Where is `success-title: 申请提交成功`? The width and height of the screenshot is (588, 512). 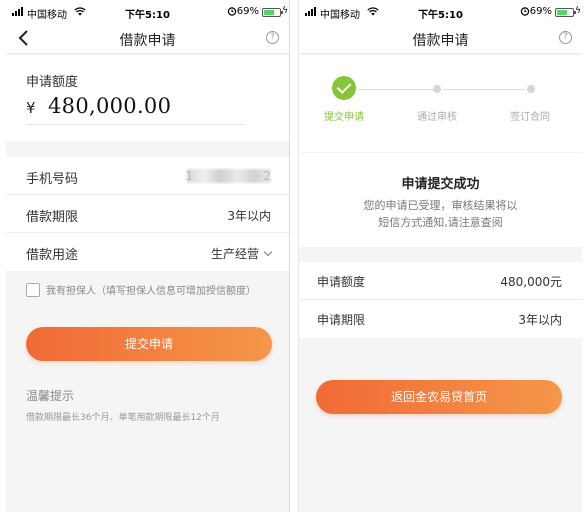
success-title: 申请提交成功 is located at coordinates (440, 184).